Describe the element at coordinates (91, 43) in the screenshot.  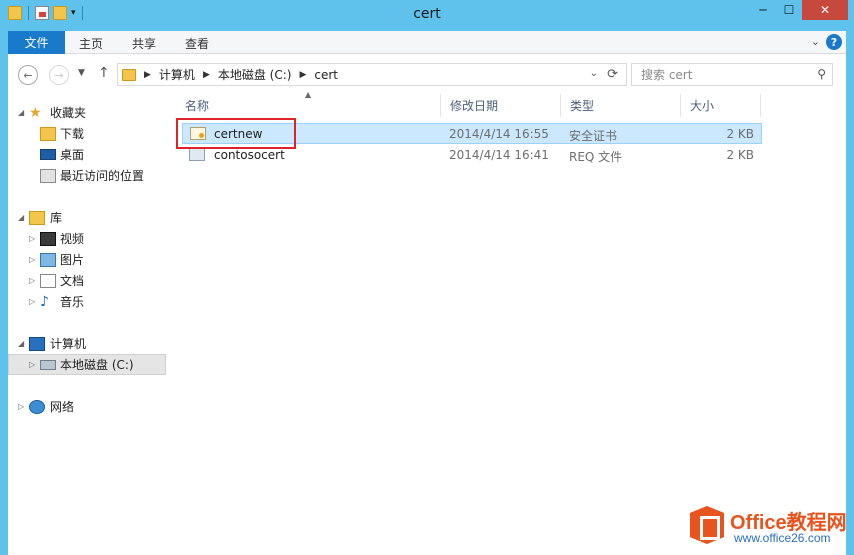
I see `tab-home: 主页` at that location.